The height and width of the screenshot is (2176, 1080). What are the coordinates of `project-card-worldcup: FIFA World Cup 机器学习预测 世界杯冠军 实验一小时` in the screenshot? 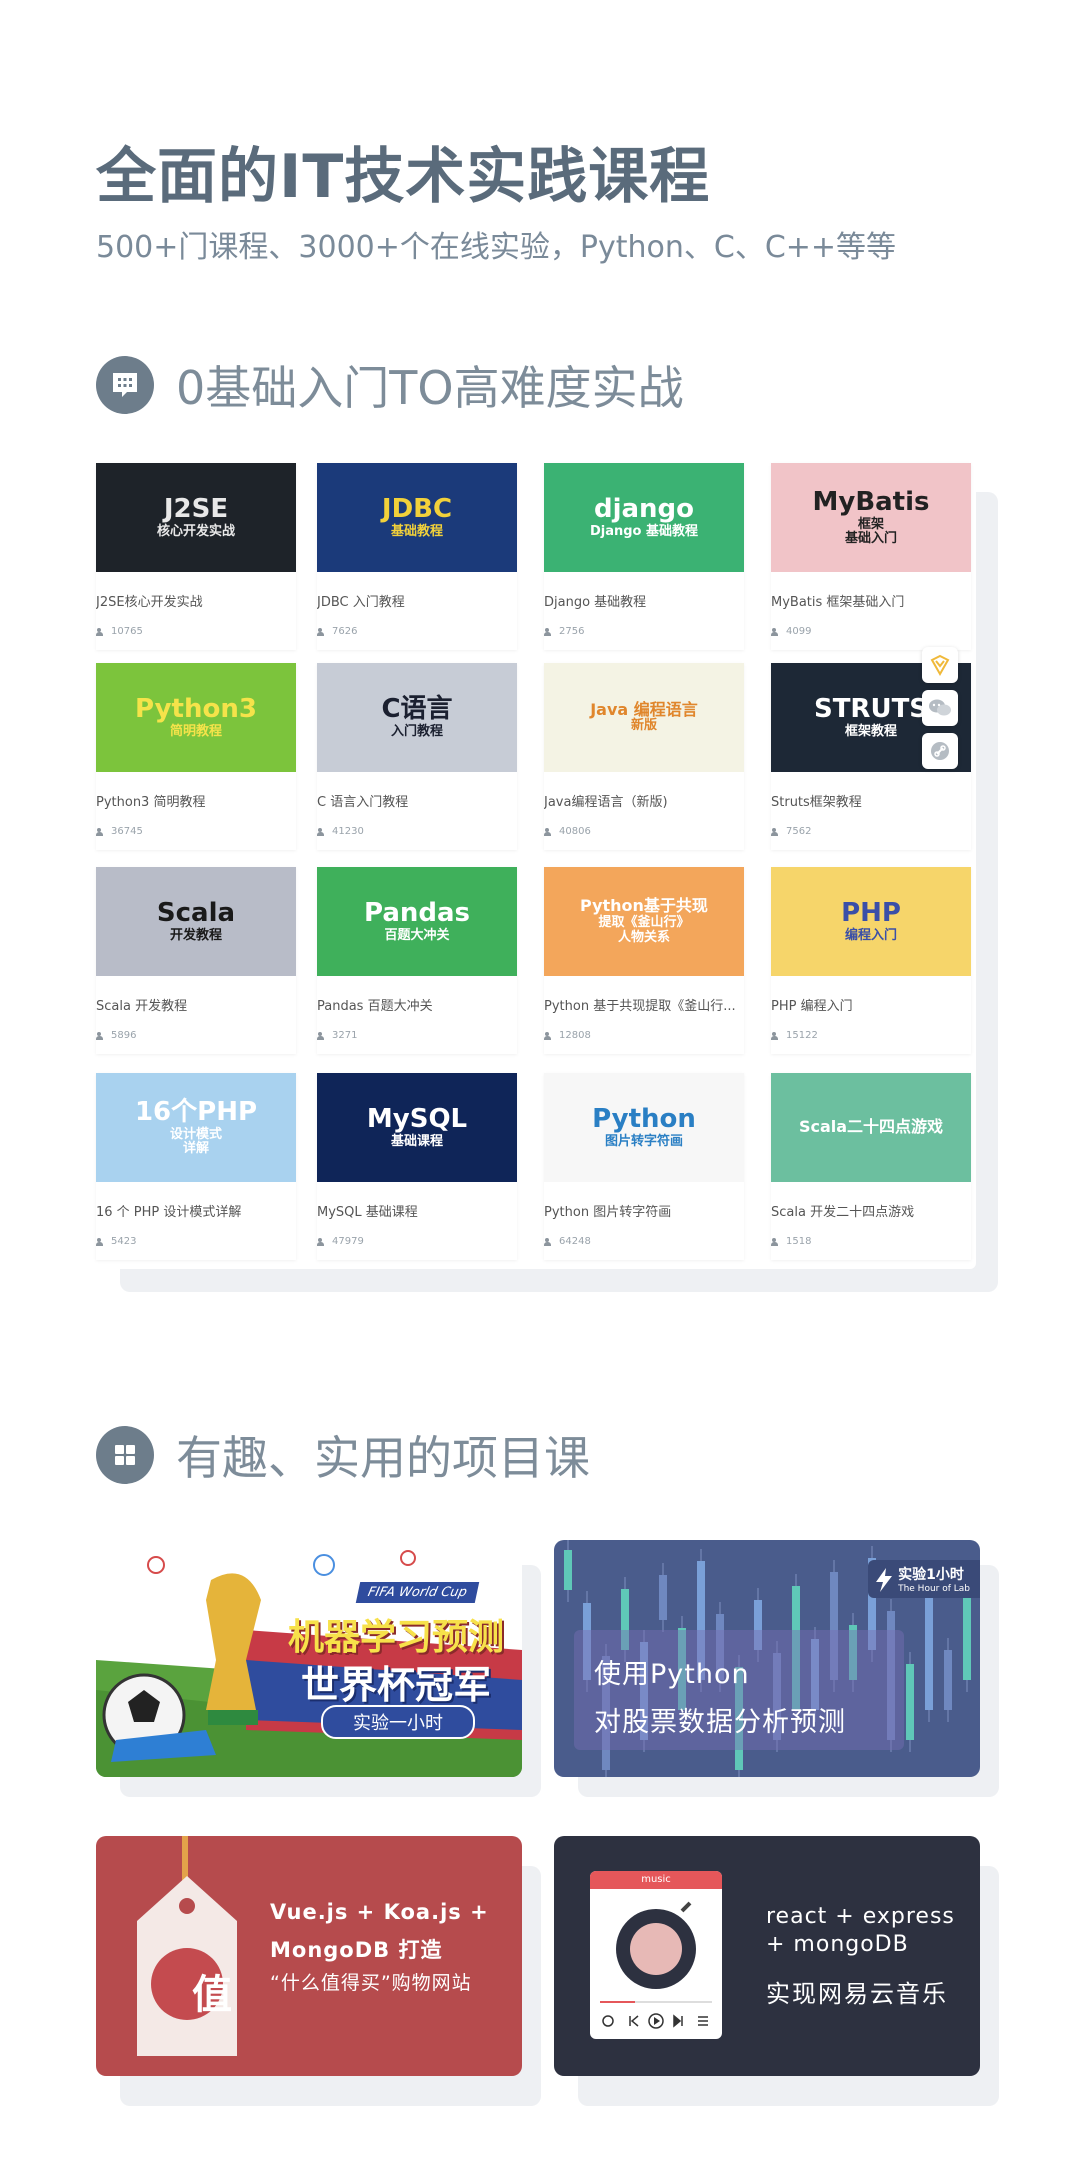 It's located at (309, 1658).